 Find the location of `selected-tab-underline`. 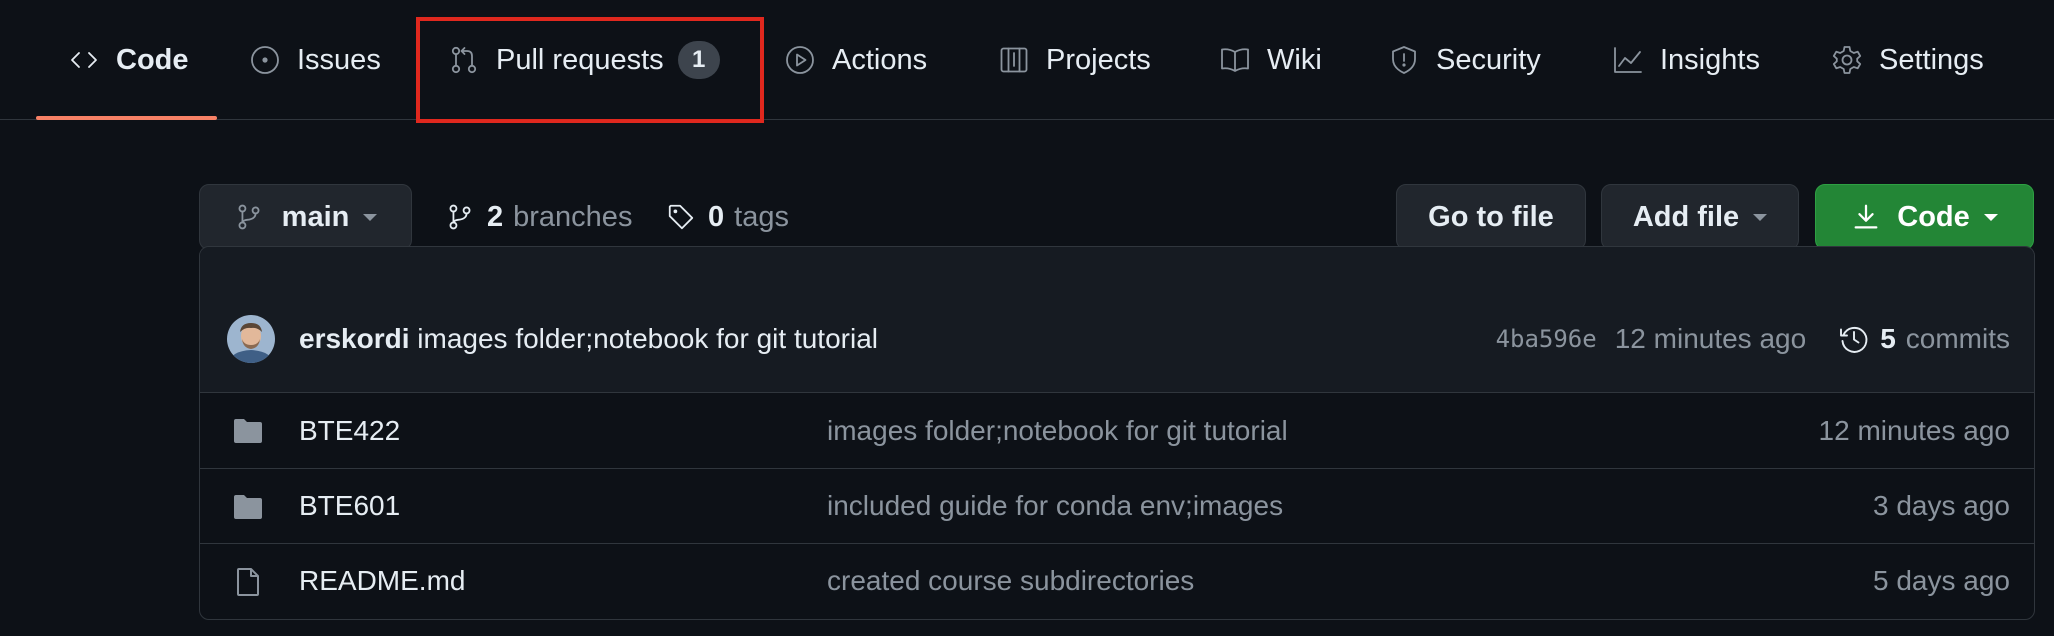

selected-tab-underline is located at coordinates (126, 118).